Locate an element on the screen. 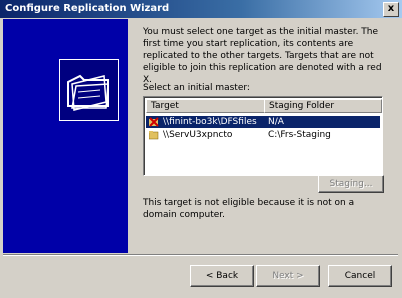 The image size is (402, 298). title-bar: Configure Replication Wizard x is located at coordinates (201, 9).